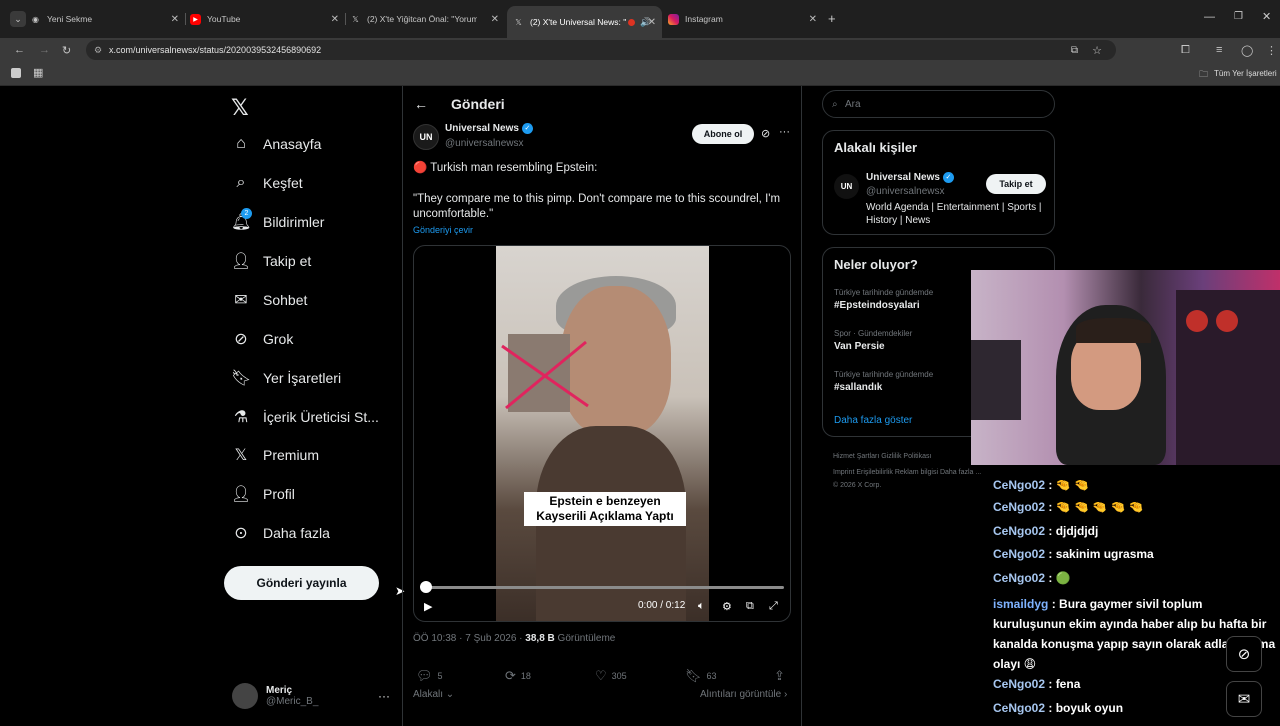 This screenshot has width=1280, height=726. I want to click on sidebar-item-follow: 👤︎ Takip et, so click(271, 261).